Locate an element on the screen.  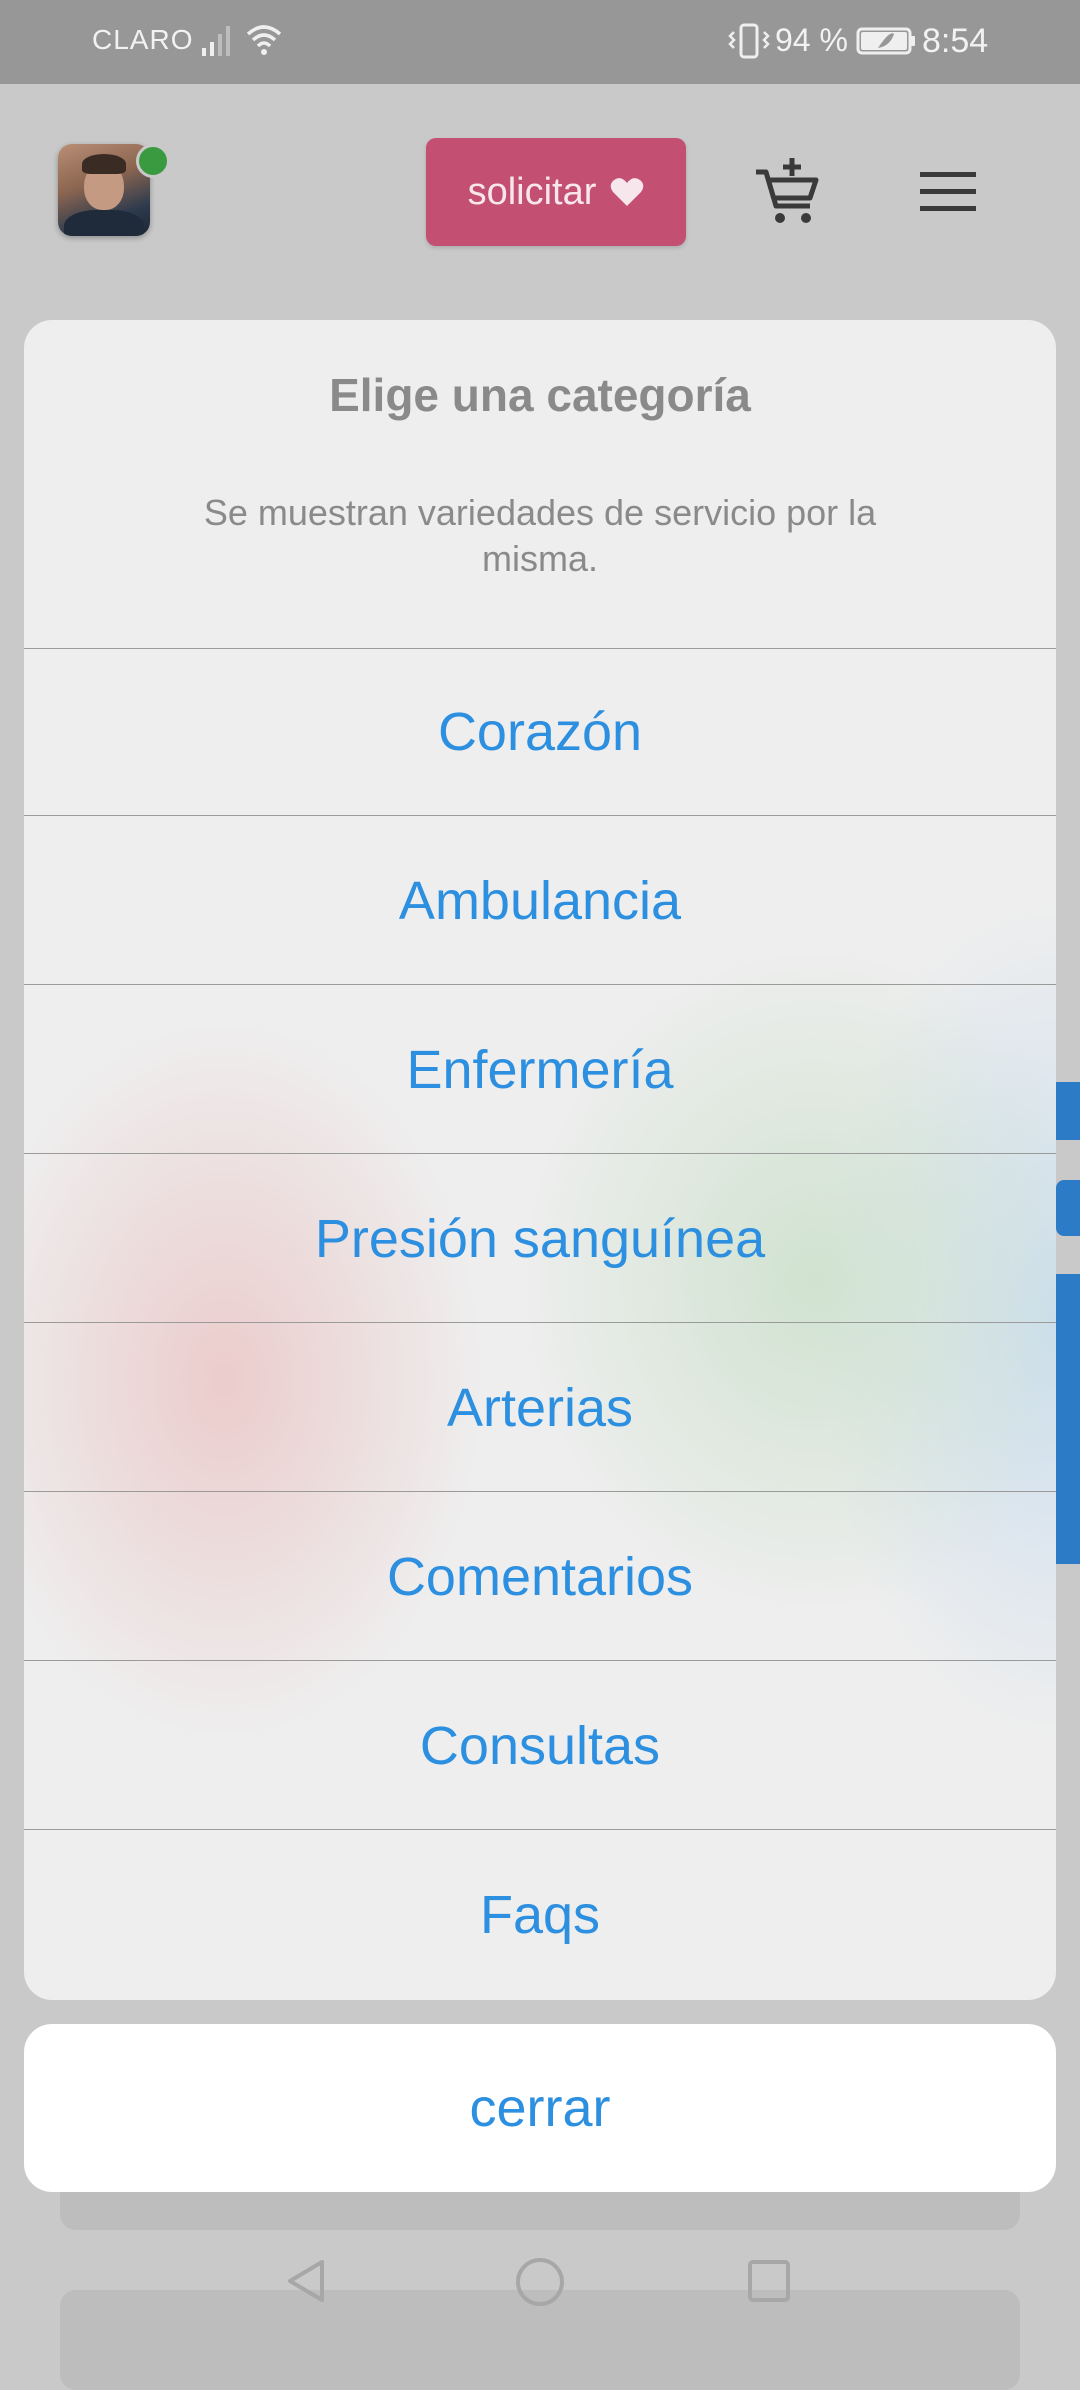
option-faqs: Faqs is located at coordinates (540, 1915).